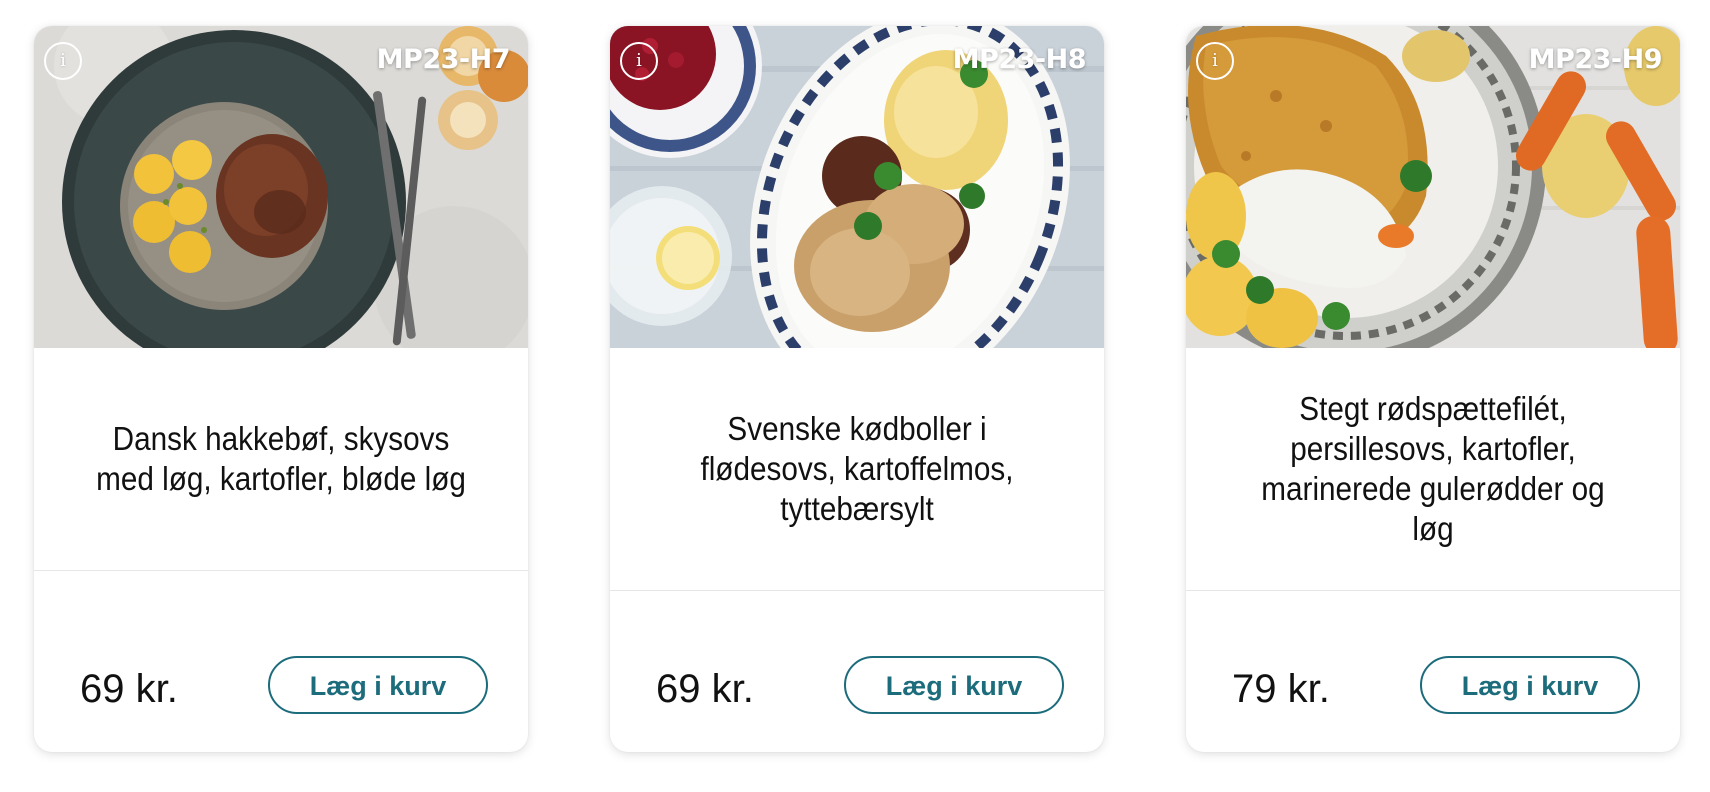 The width and height of the screenshot is (1710, 792). What do you see at coordinates (1019, 59) in the screenshot?
I see `product-sku: MP23-H8` at bounding box center [1019, 59].